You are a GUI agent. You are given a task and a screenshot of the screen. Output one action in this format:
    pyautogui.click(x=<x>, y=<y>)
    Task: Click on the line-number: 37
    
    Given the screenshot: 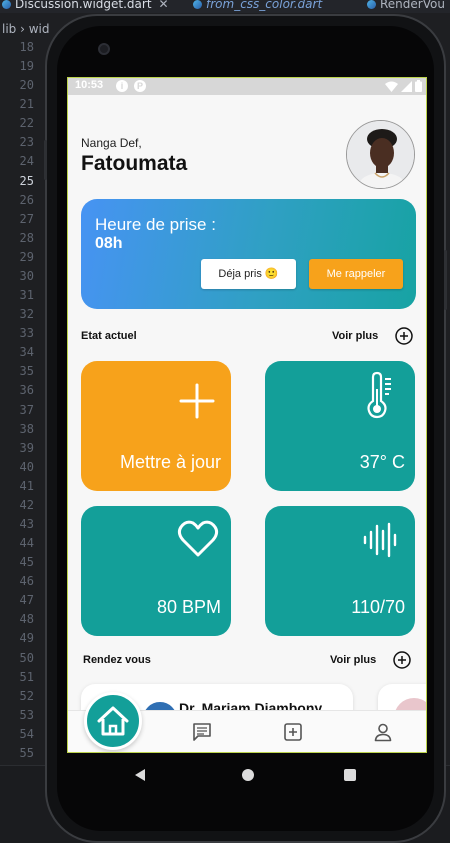 What is the action you would take?
    pyautogui.click(x=26, y=409)
    